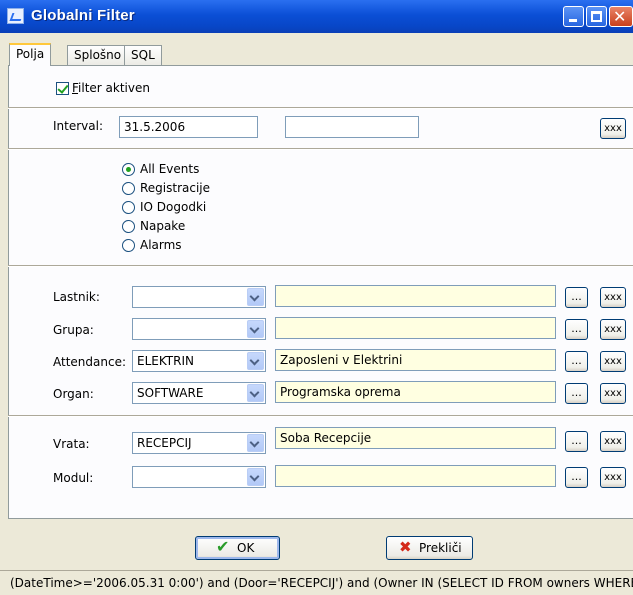 This screenshot has height=595, width=633. Describe the element at coordinates (352, 127) in the screenshot. I see `interval-to-input` at that location.